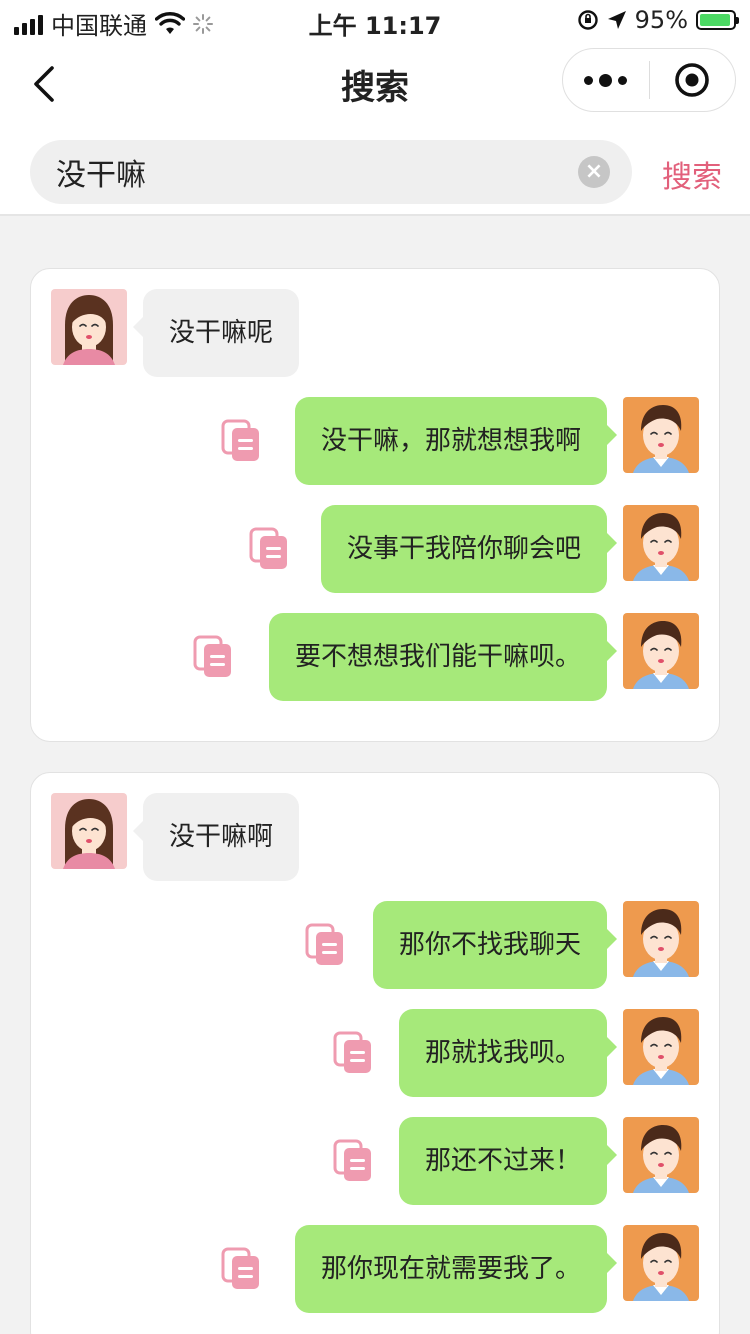  Describe the element at coordinates (375, 20) in the screenshot. I see `status-bar: 中国联通 上午 11:17 95%` at that location.